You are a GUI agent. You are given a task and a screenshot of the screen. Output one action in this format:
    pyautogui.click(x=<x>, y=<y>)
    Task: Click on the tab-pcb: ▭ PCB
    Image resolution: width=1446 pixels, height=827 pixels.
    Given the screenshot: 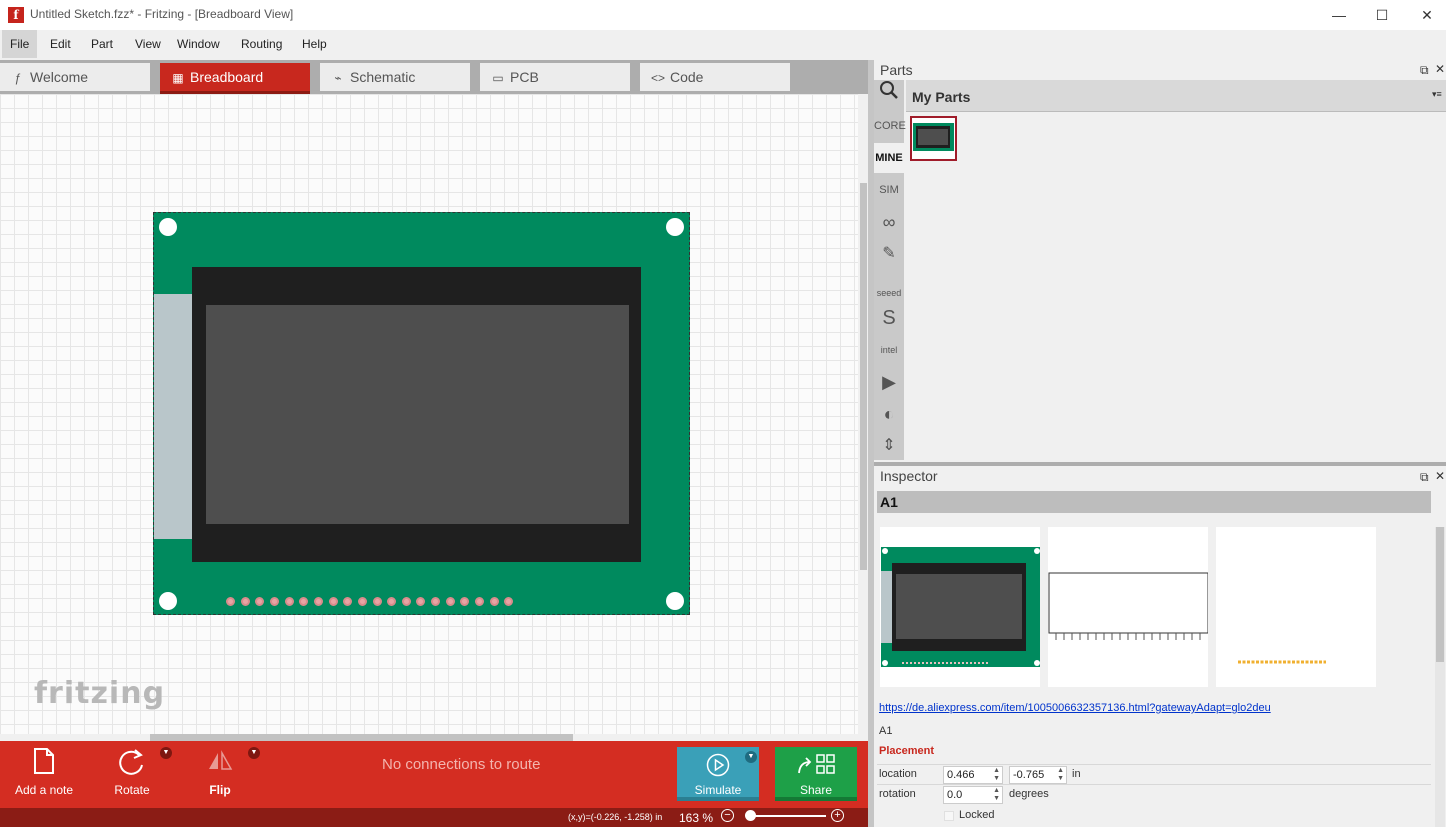 What is the action you would take?
    pyautogui.click(x=555, y=77)
    